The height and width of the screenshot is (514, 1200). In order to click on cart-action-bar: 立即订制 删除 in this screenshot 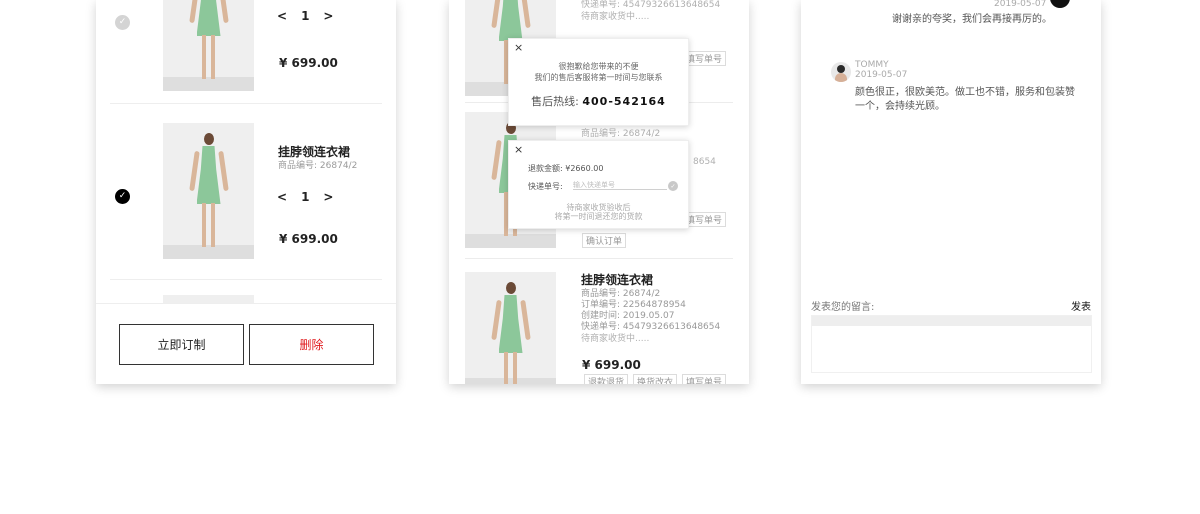, I will do `click(246, 343)`.